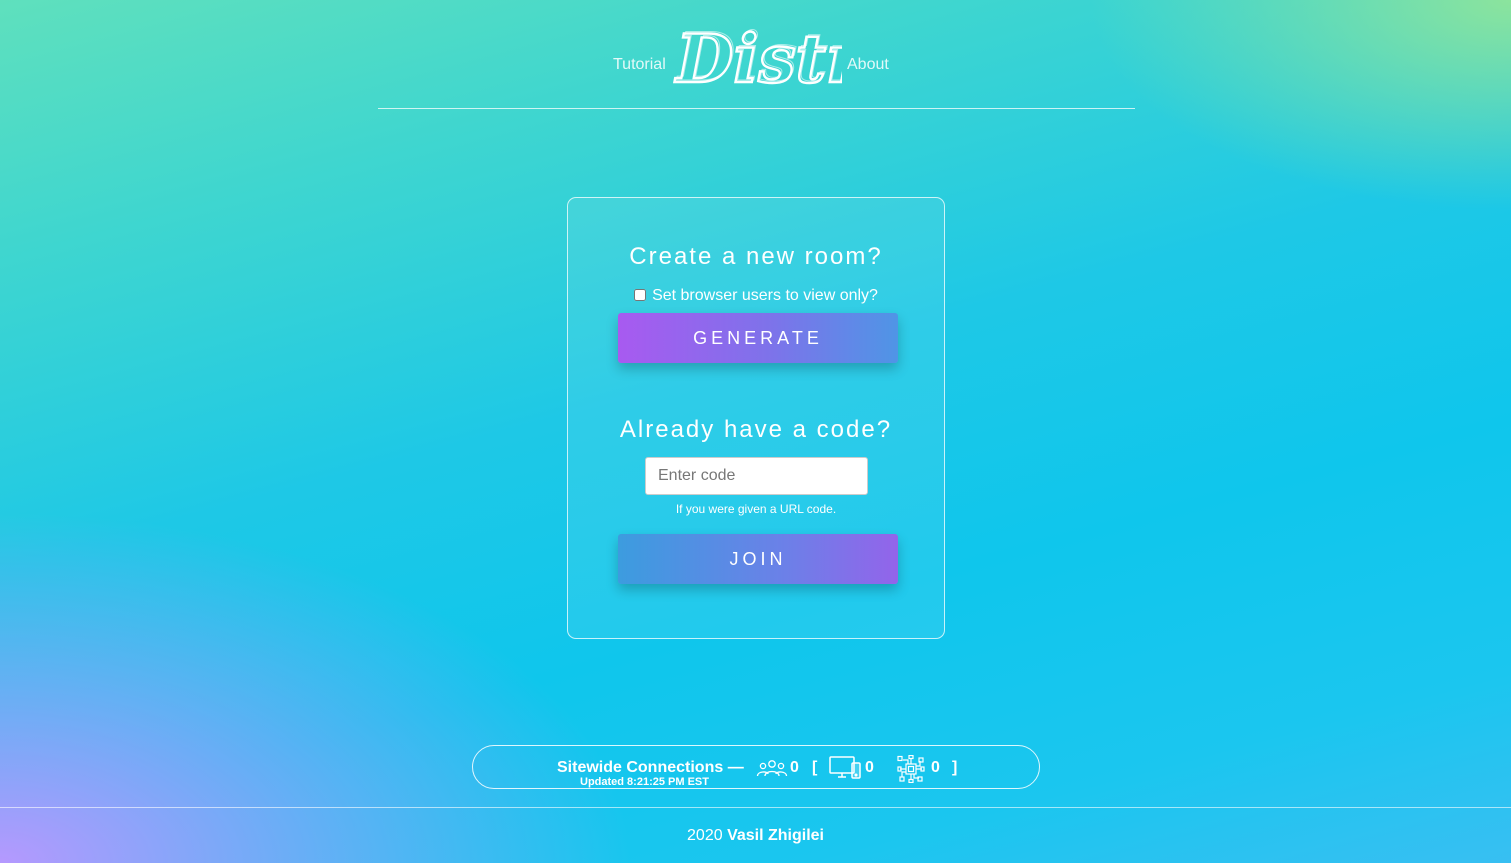 This screenshot has height=863, width=1511. What do you see at coordinates (775, 835) in the screenshot?
I see `footer-author: Vasil Zhigilei` at bounding box center [775, 835].